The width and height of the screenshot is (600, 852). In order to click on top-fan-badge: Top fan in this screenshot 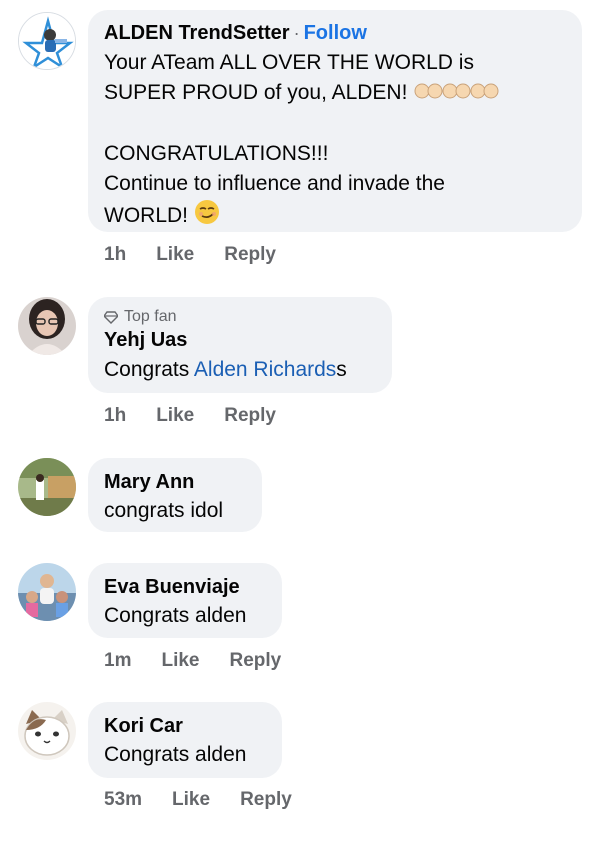, I will do `click(240, 317)`.